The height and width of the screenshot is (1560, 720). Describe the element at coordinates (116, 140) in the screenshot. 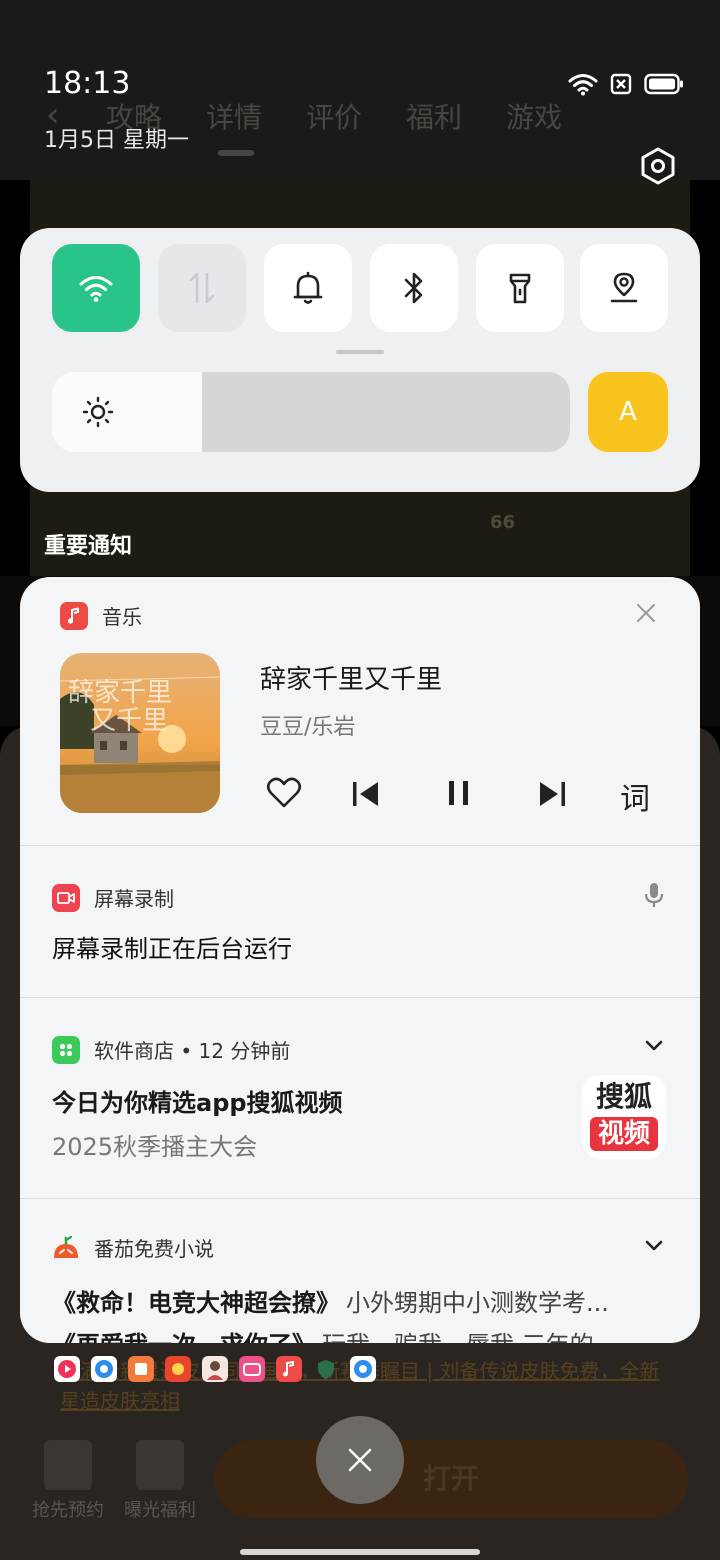

I see `status-date: 1月5日 星期一` at that location.